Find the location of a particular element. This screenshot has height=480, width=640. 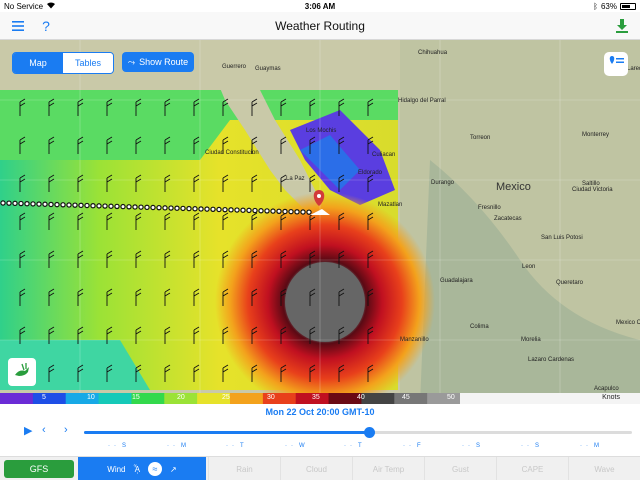

download-icon is located at coordinates (622, 26).